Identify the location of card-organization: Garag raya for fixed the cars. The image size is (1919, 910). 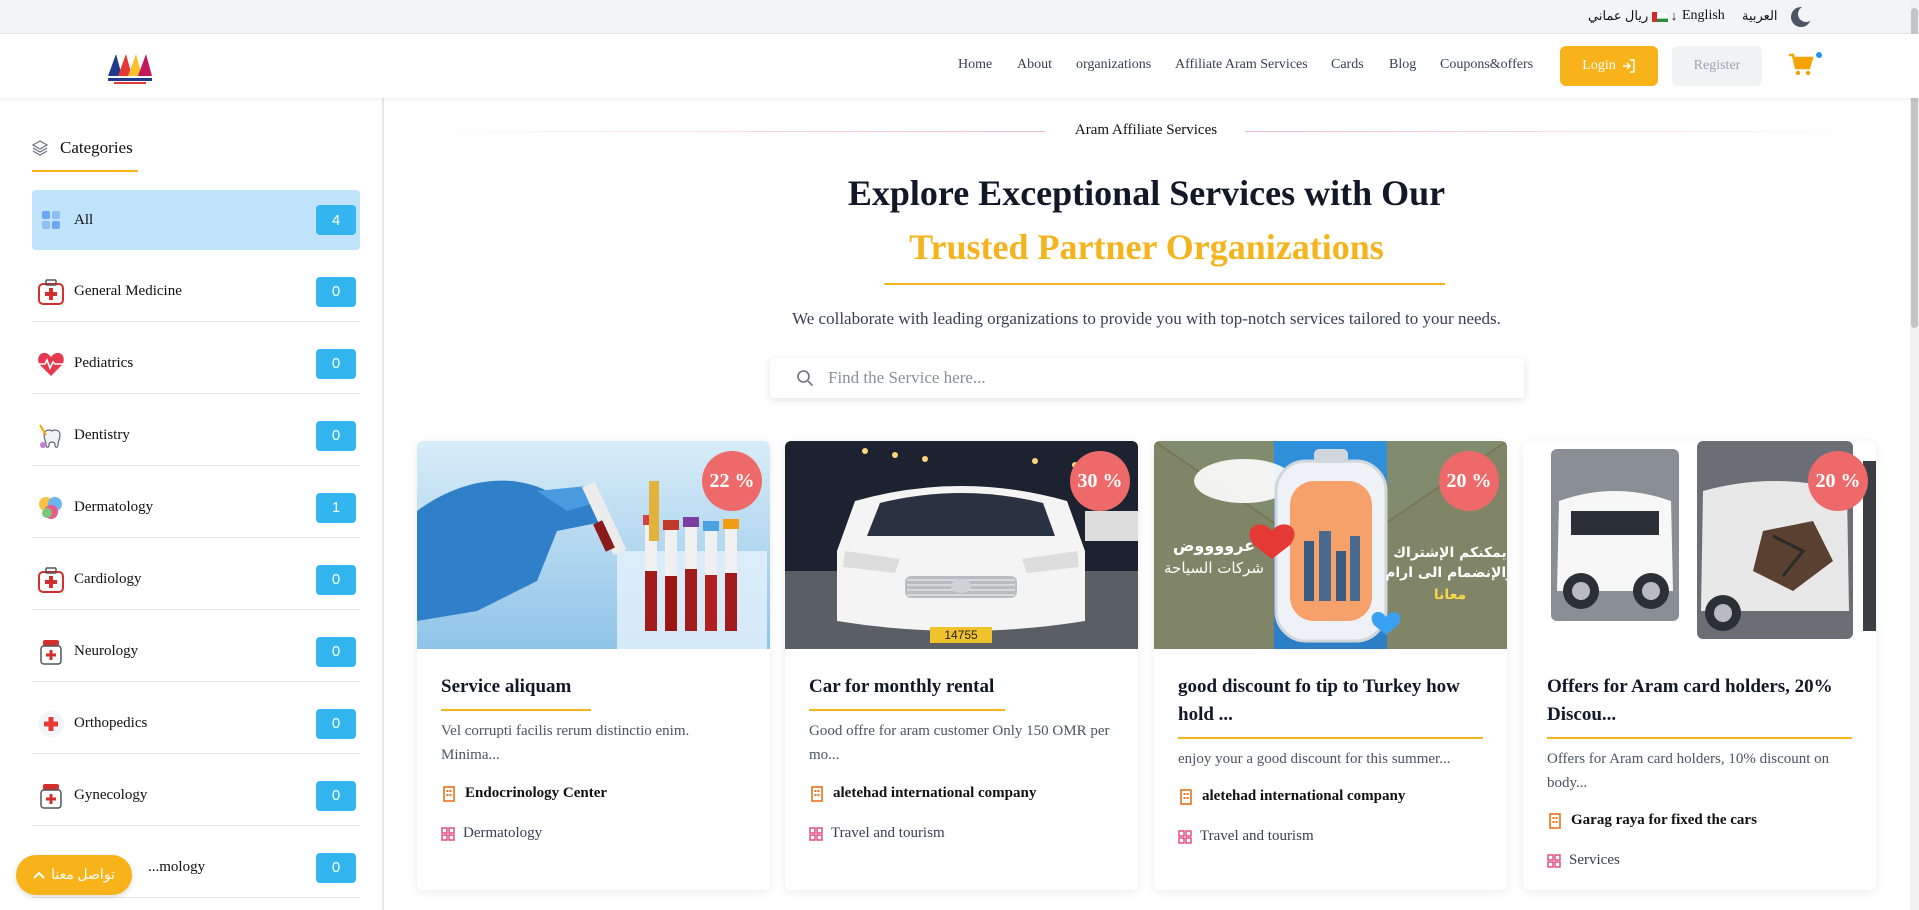
(1652, 820).